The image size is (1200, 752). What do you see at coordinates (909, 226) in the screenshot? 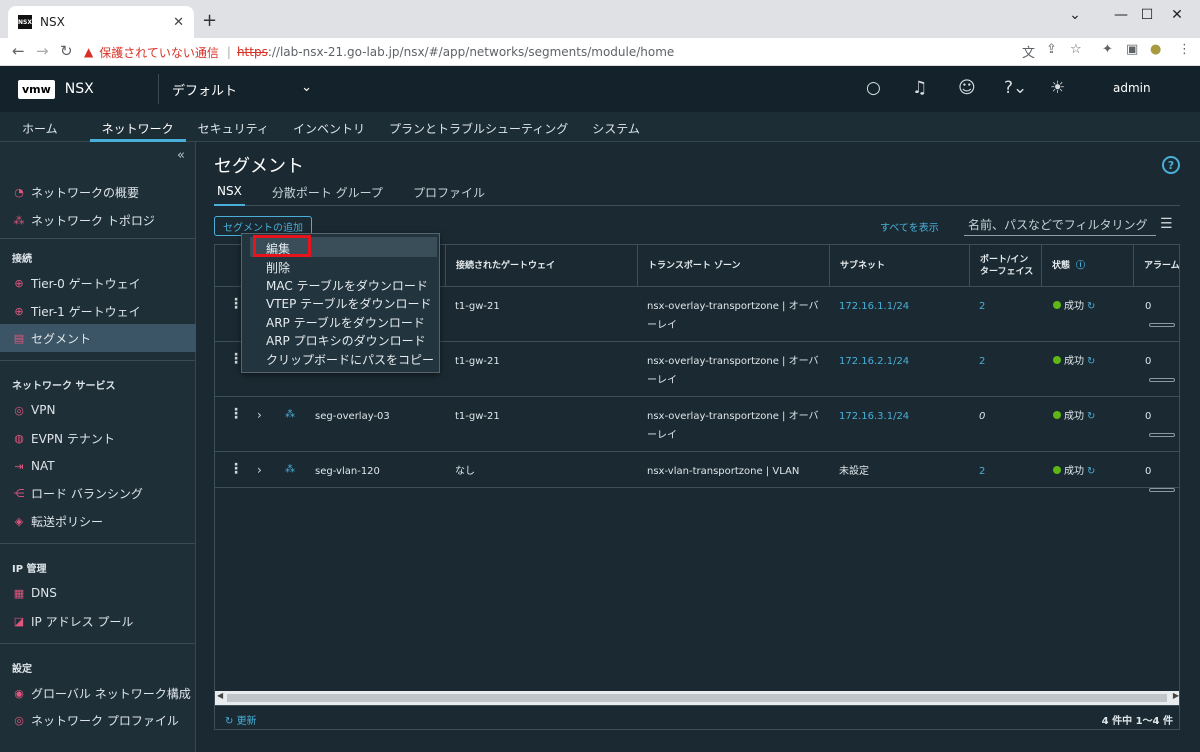
I see `show-all-link: すべてを表示` at bounding box center [909, 226].